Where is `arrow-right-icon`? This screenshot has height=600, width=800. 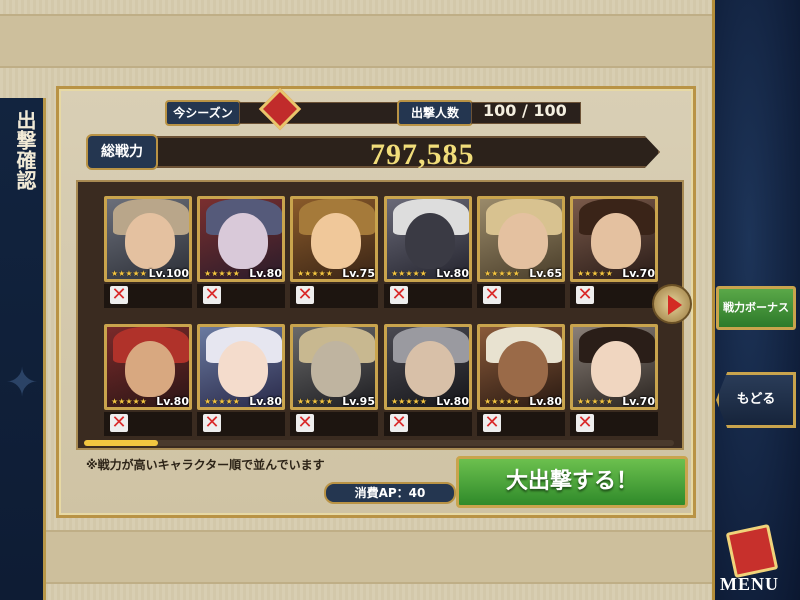
arrow-right-icon is located at coordinates (675, 305).